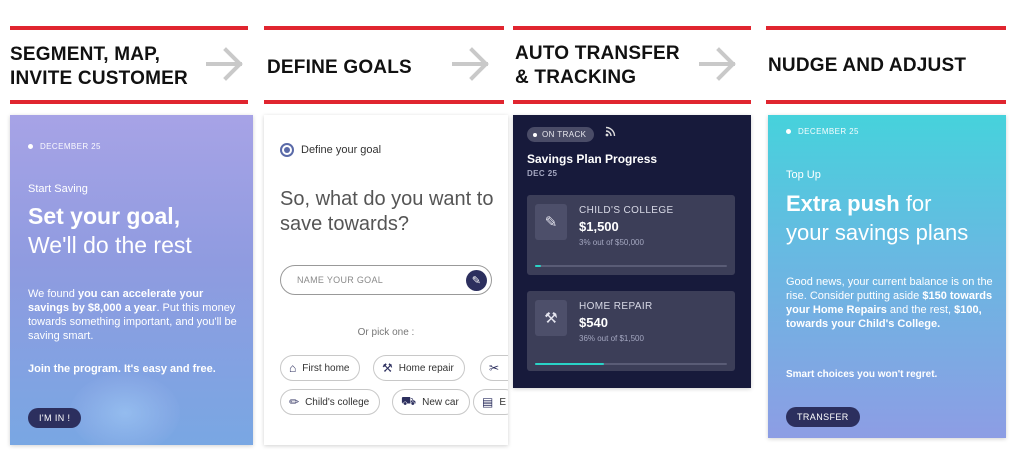 The width and height of the screenshot is (1024, 456). I want to click on subheadline: We'll do the rest, so click(110, 245).